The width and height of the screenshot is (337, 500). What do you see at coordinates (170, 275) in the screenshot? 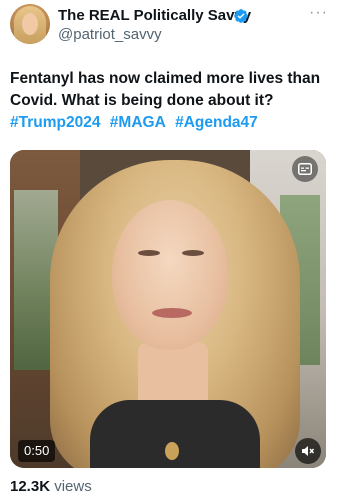
I see `video-subject-face` at bounding box center [170, 275].